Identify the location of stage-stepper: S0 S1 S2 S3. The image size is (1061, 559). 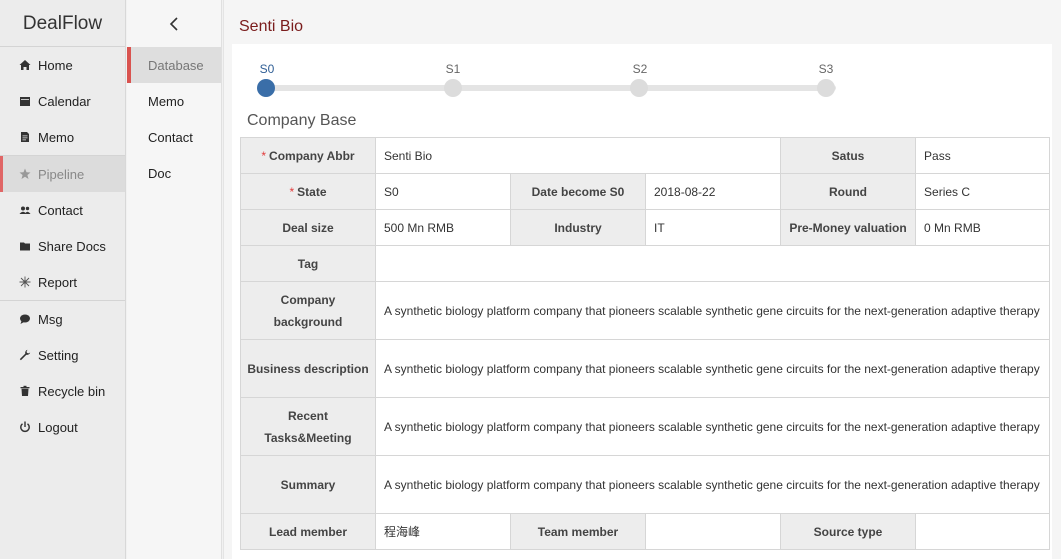
(642, 79).